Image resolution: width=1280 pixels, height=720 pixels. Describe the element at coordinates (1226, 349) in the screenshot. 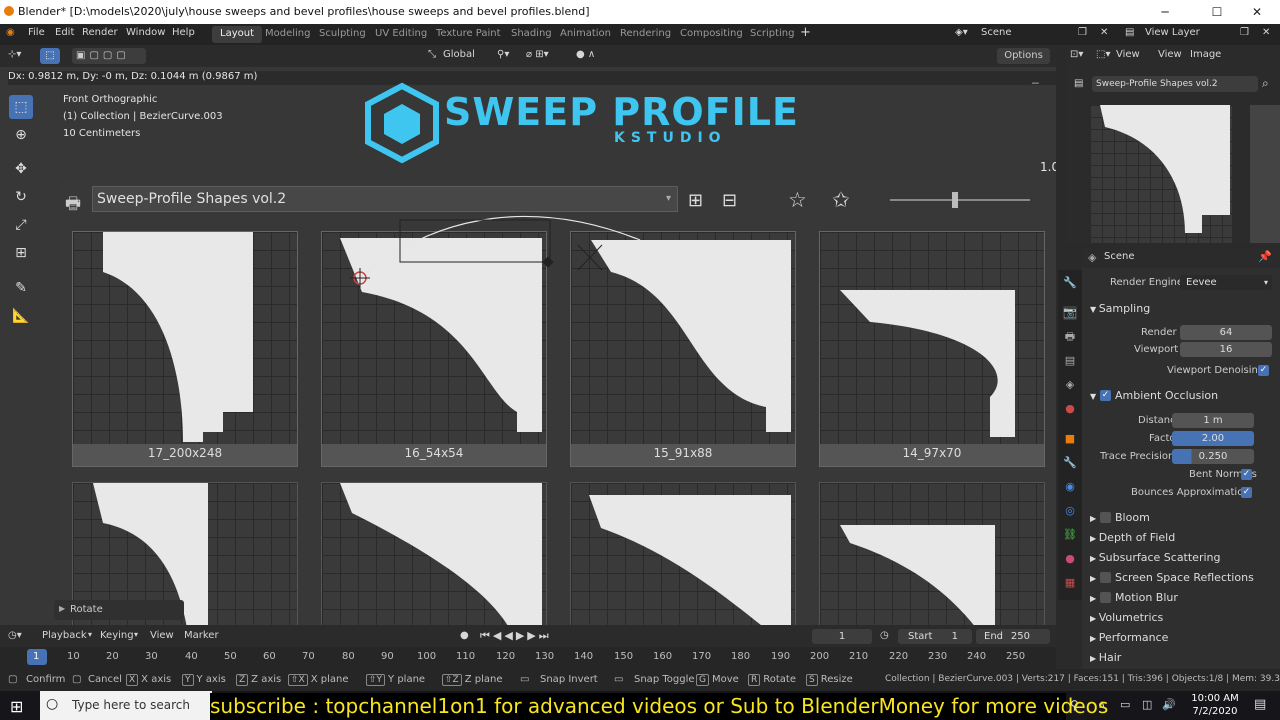

I see `viewport-samples-field: 16` at that location.